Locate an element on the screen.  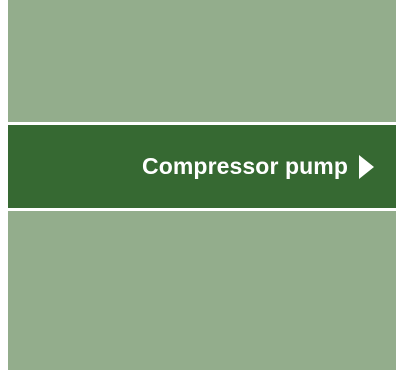
menu-item-label: Compressor pump is located at coordinates (245, 166).